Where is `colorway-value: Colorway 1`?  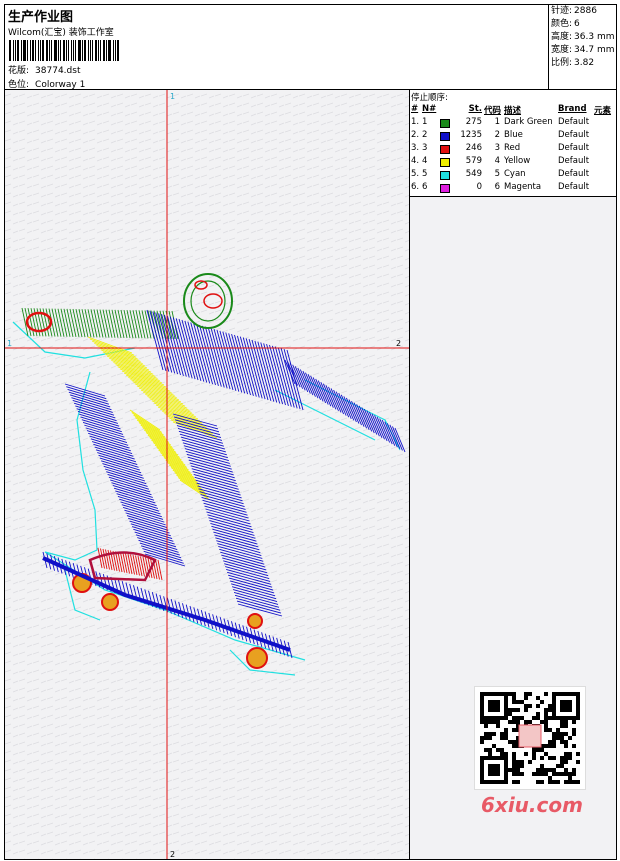
colorway-value: Colorway 1 is located at coordinates (60, 85).